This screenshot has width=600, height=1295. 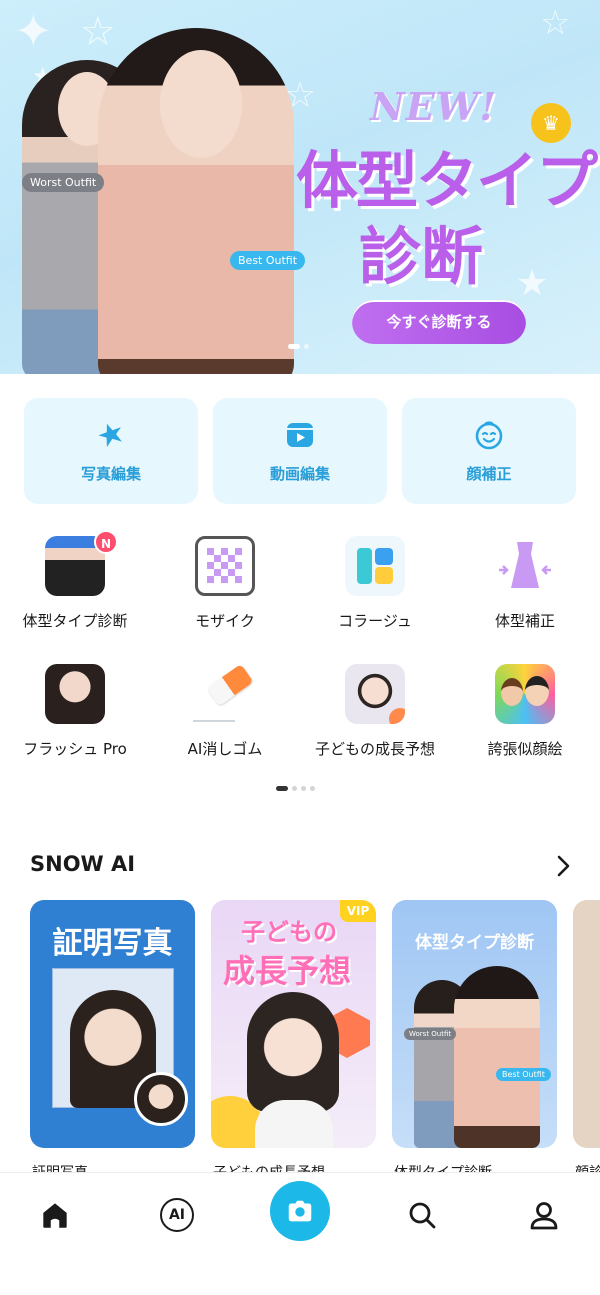 What do you see at coordinates (110, 435) in the screenshot?
I see `photo-edit-icon` at bounding box center [110, 435].